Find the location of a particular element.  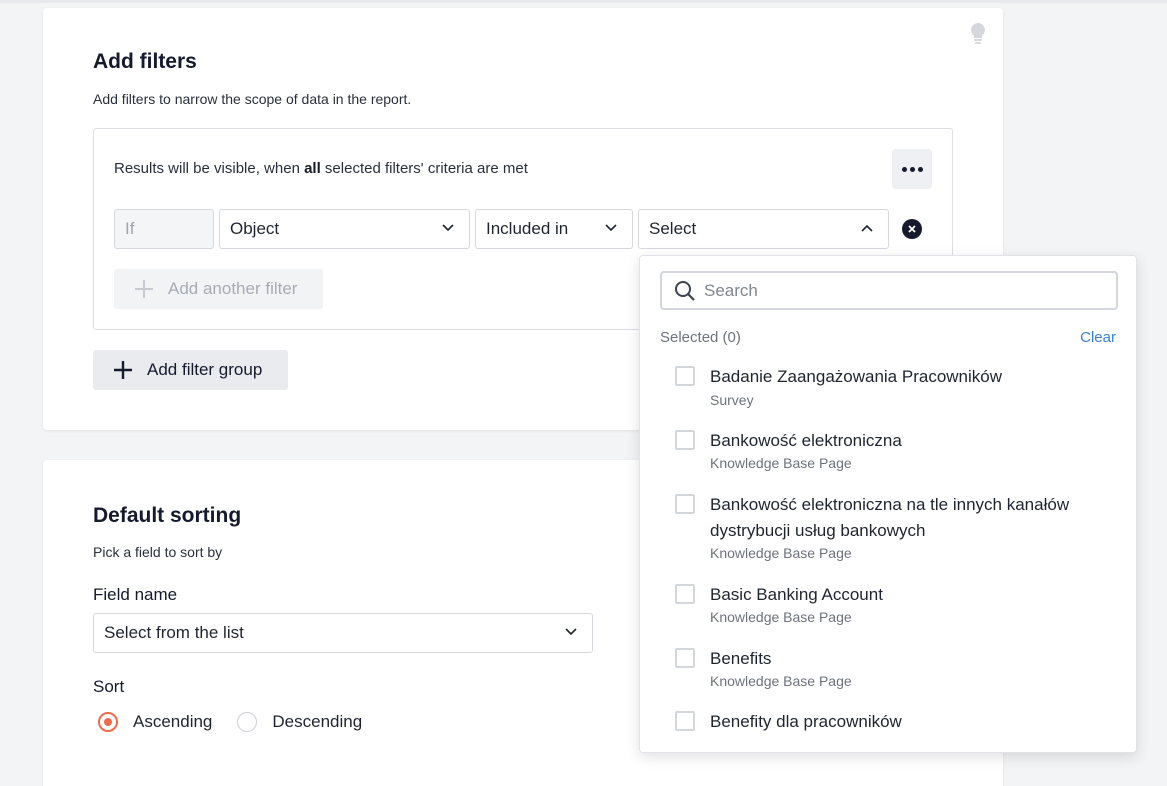

search-input is located at coordinates (894, 290).